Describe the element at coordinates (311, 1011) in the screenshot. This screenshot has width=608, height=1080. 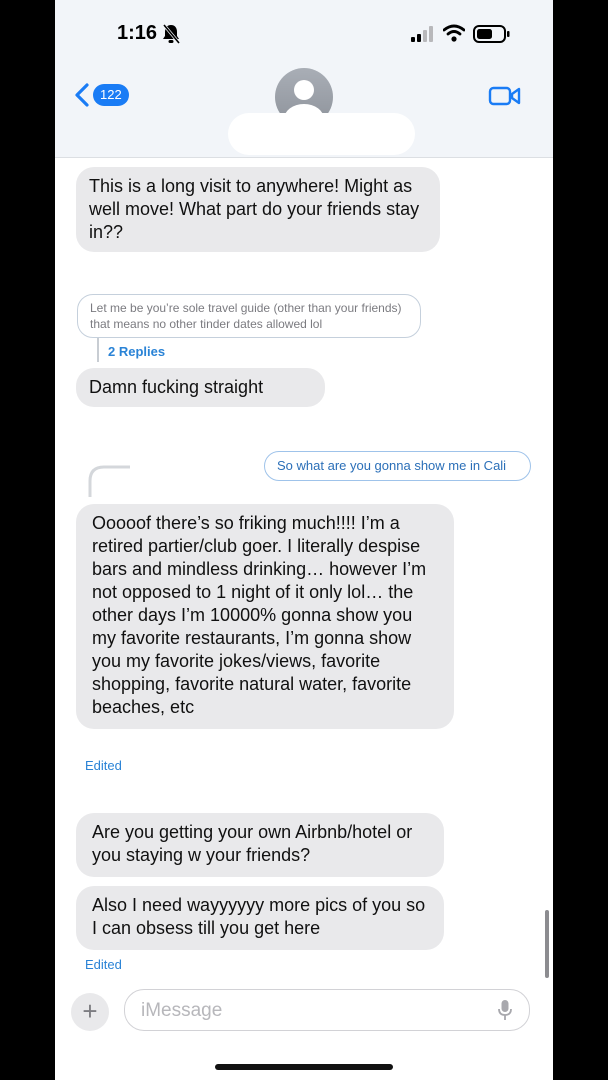
I see `message-input` at that location.